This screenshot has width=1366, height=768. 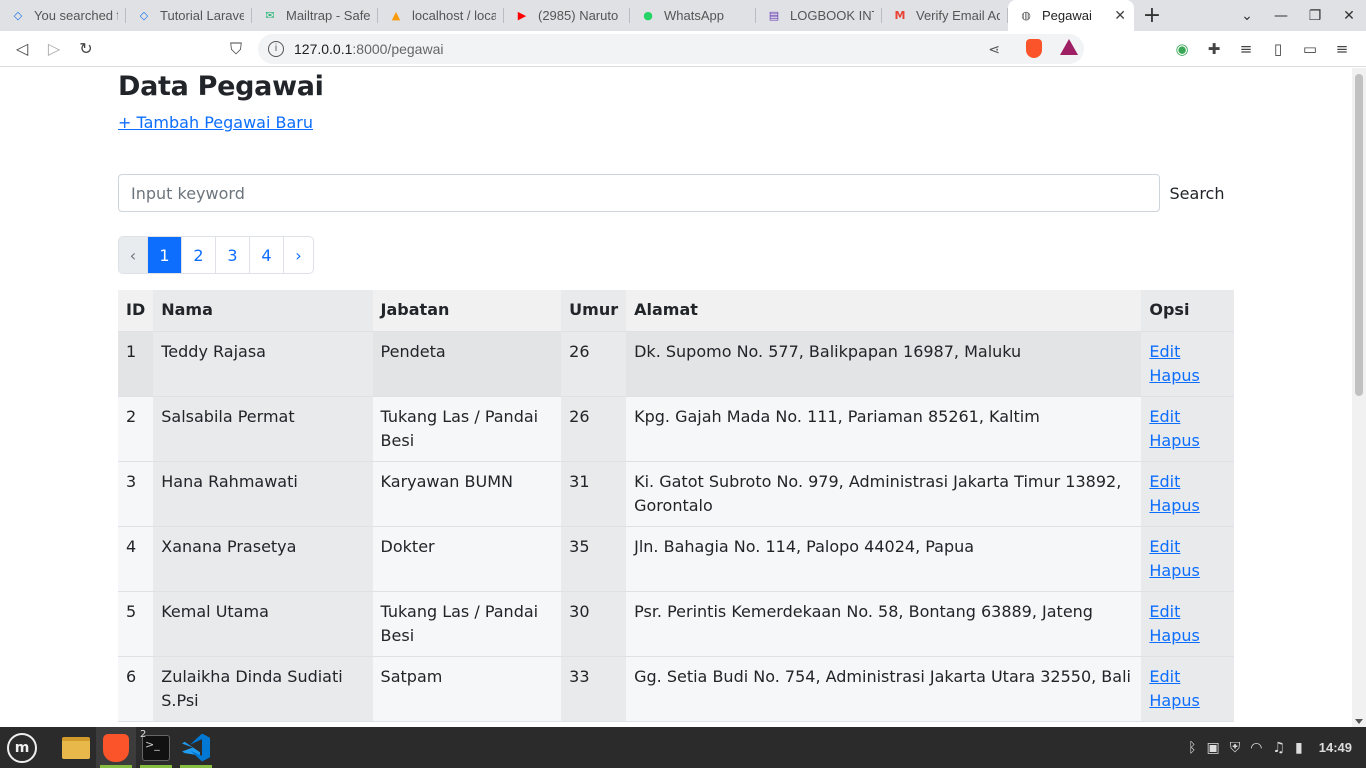 I want to click on clipboard-icon: ▣, so click(x=1213, y=748).